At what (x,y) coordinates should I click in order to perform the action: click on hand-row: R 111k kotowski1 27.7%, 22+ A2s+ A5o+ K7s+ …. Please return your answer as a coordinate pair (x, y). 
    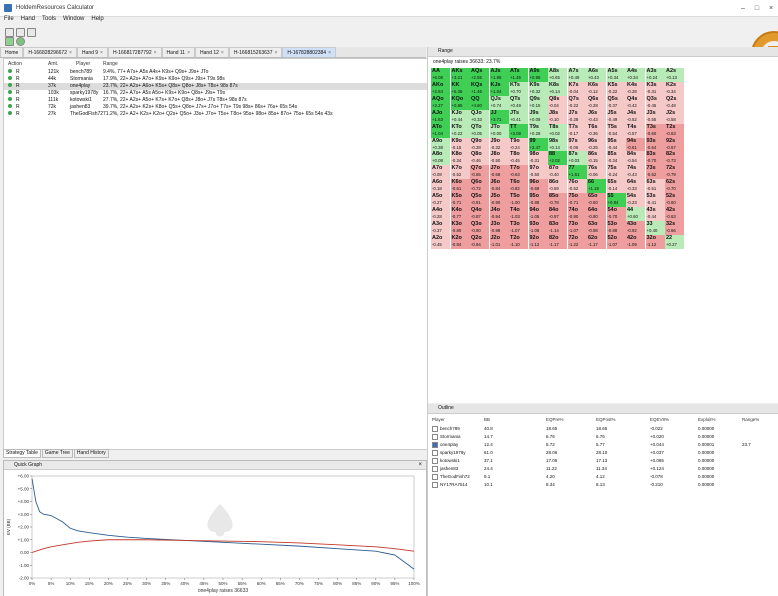
    Looking at the image, I should click on (215, 100).